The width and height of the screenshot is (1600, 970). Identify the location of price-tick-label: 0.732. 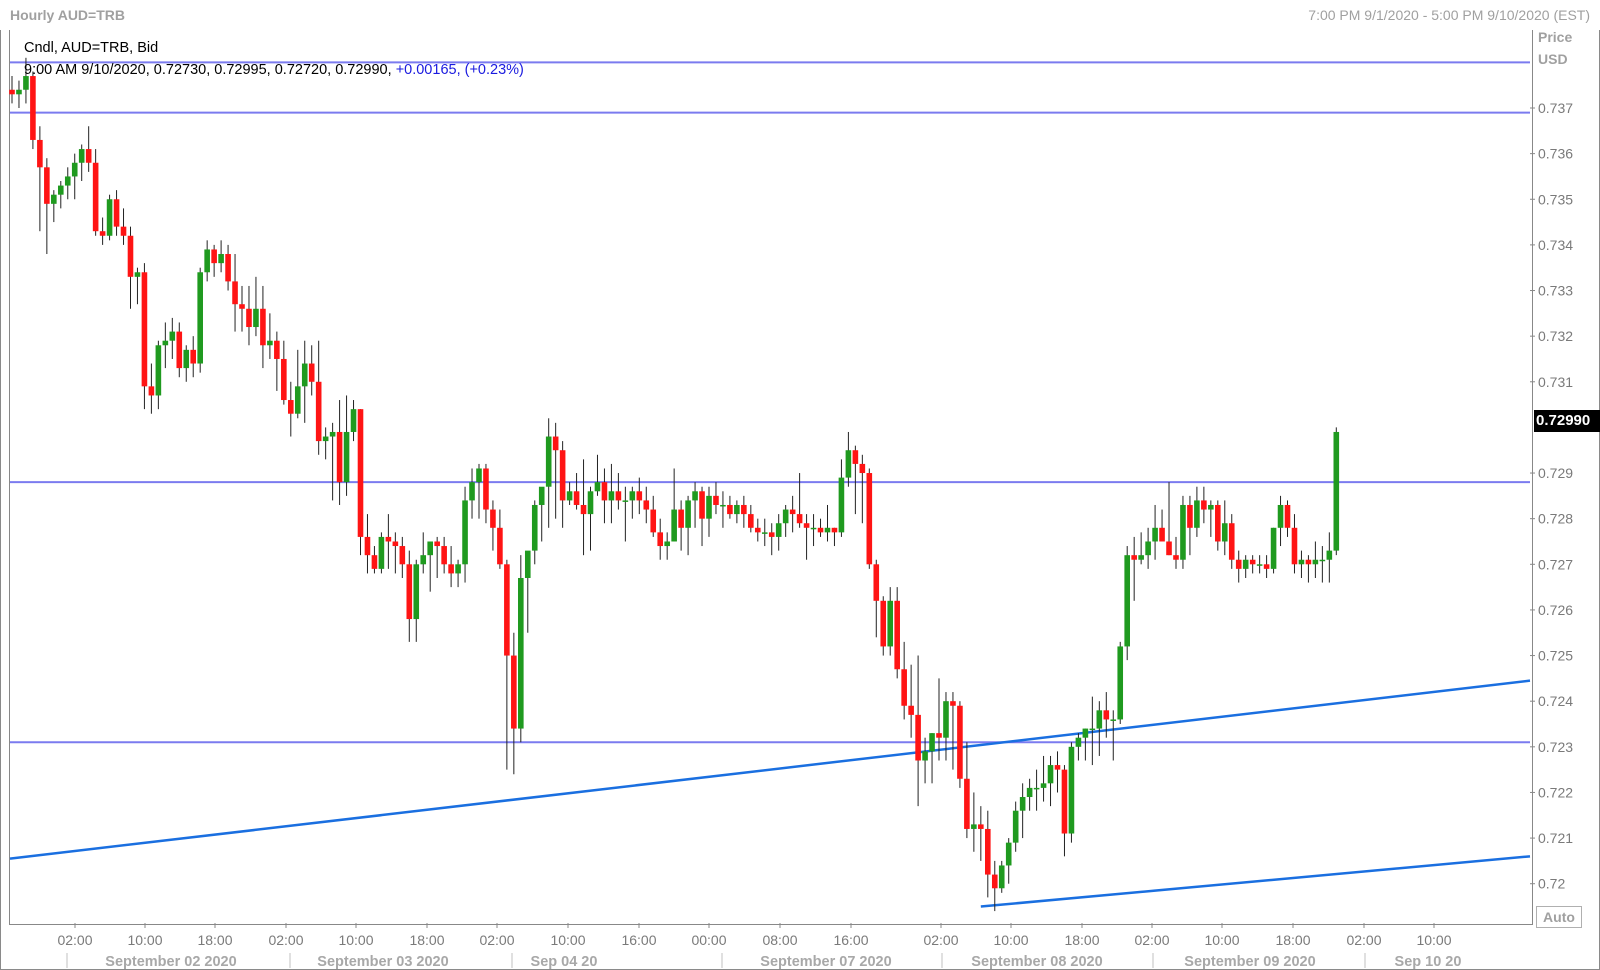
(1555, 336).